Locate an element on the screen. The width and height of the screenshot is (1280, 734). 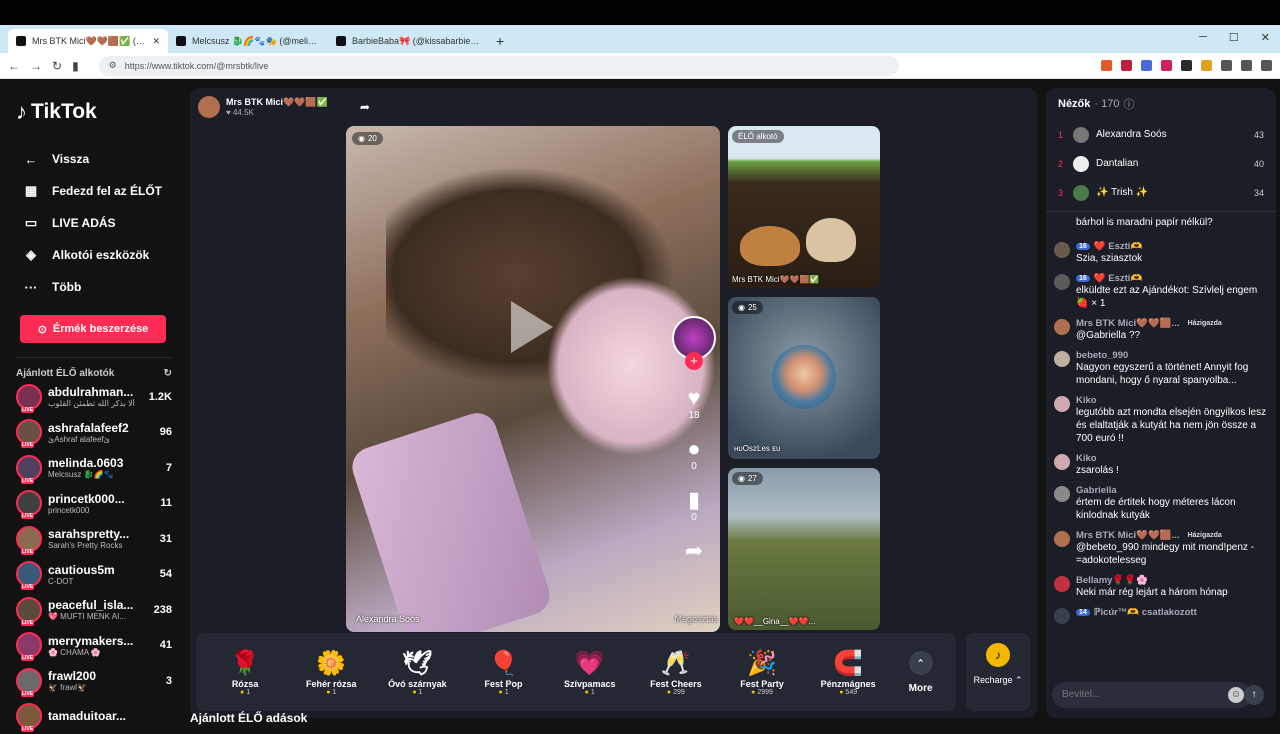
send-icon: ↑ is located at coordinates (1254, 695).